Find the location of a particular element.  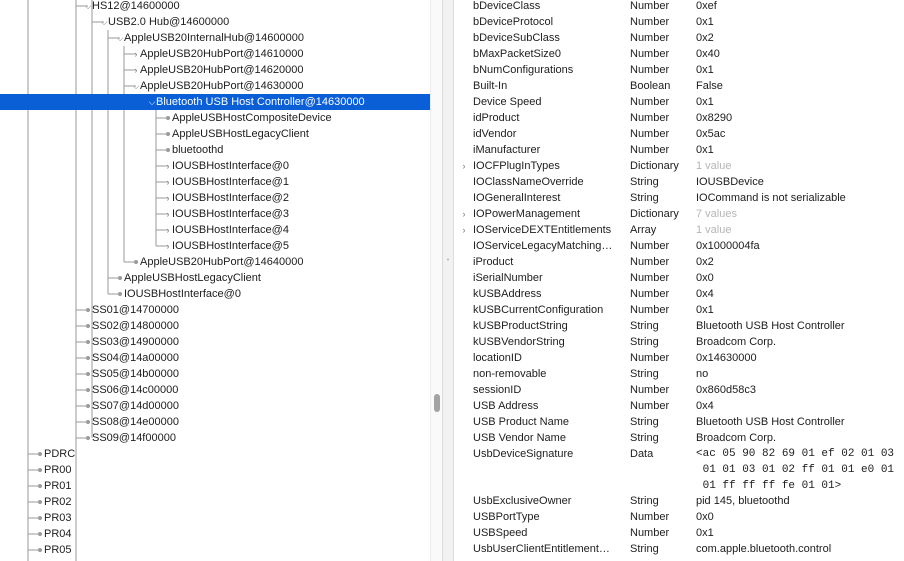

property-row: locationID Number 0x14630000 is located at coordinates (679, 358).